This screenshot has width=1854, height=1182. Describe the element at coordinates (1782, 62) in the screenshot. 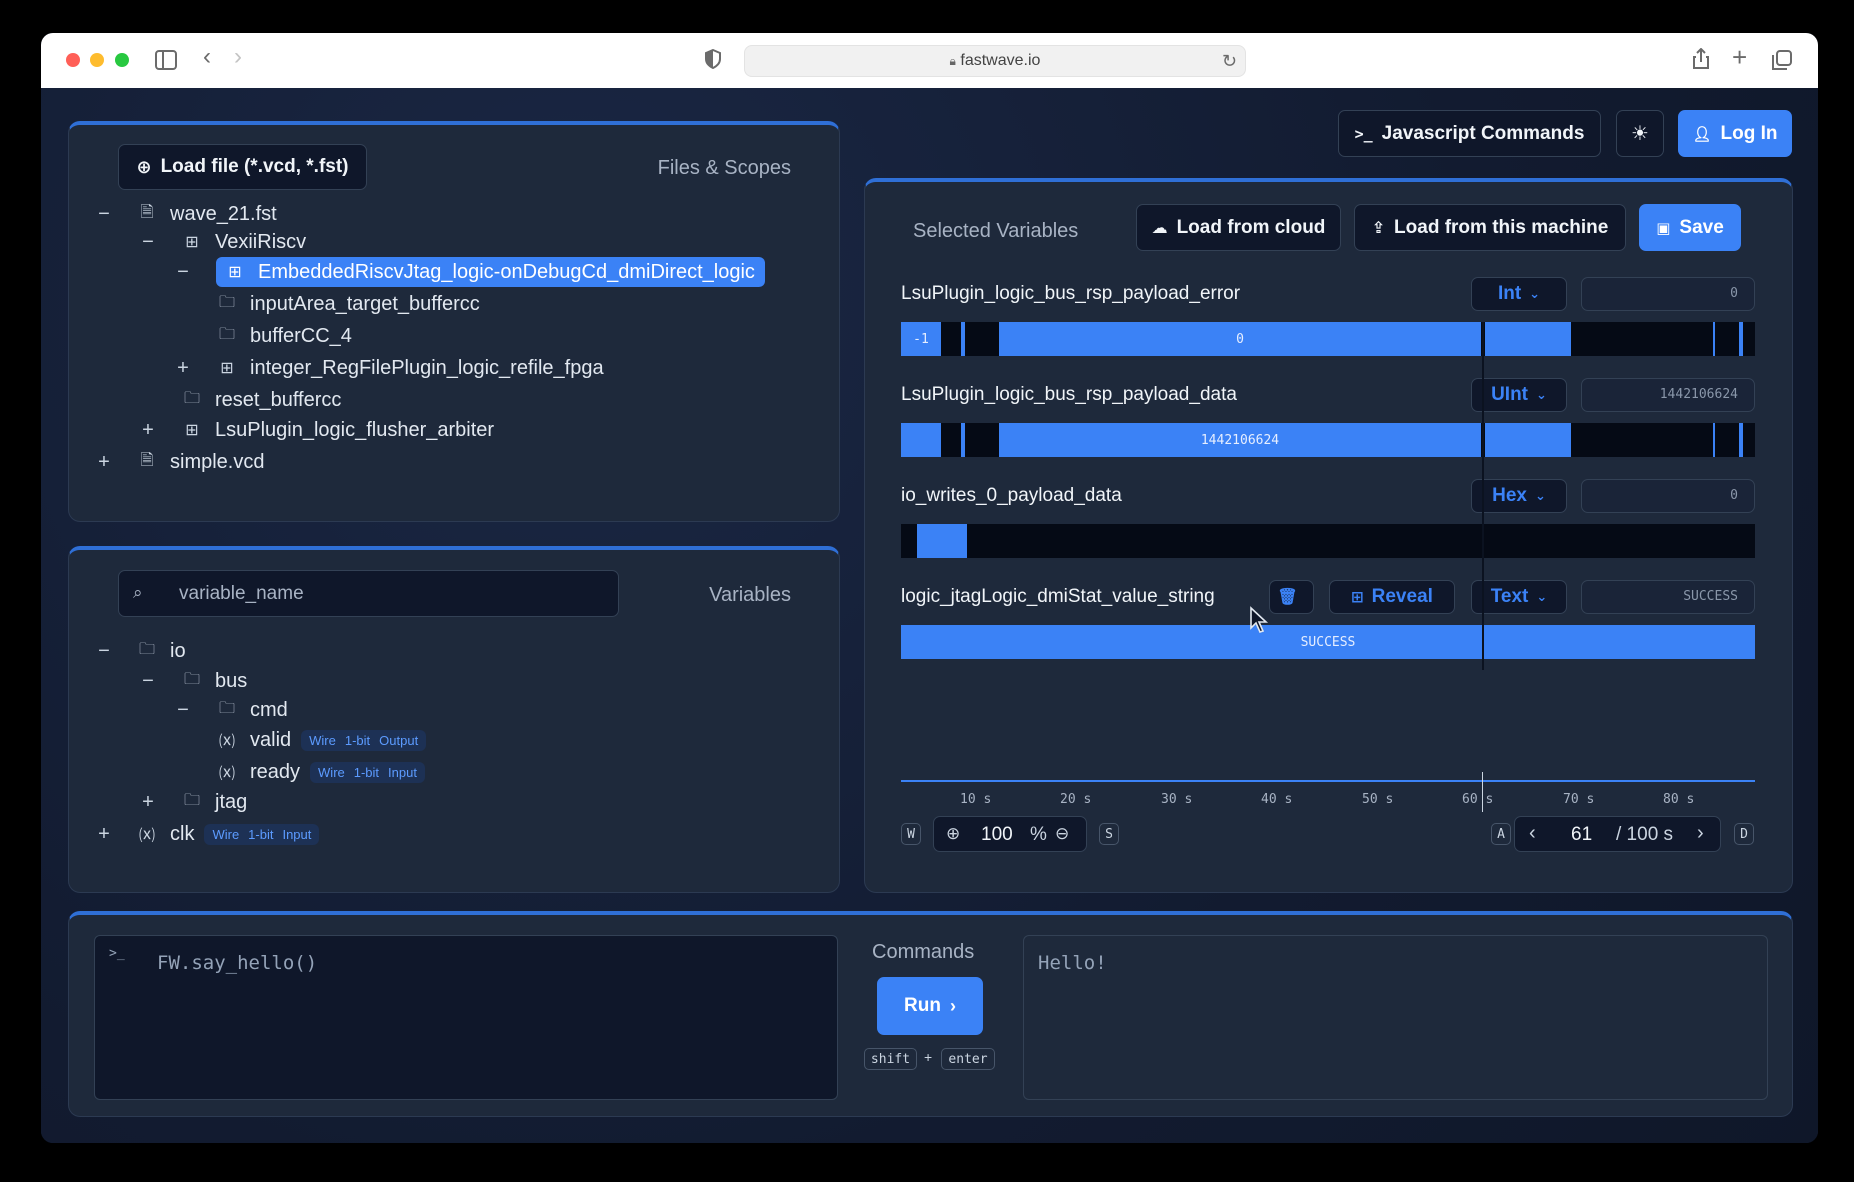

I see `tabs-overview-icon` at that location.